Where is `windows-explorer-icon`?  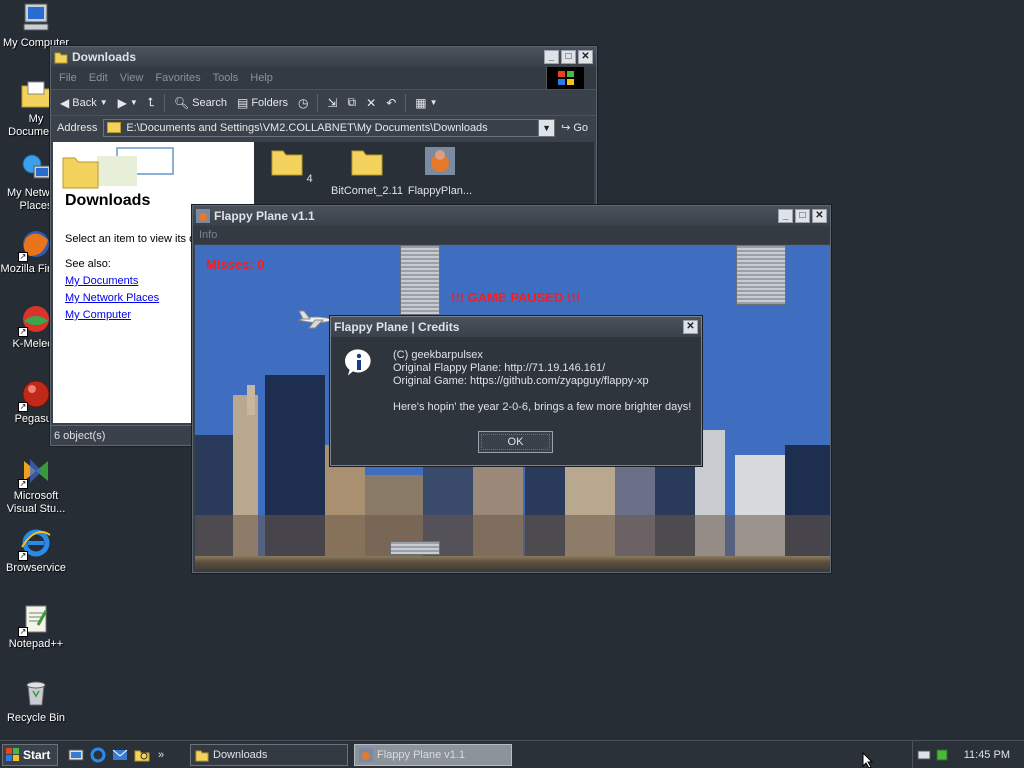
windows-explorer-icon is located at coordinates (142, 755).